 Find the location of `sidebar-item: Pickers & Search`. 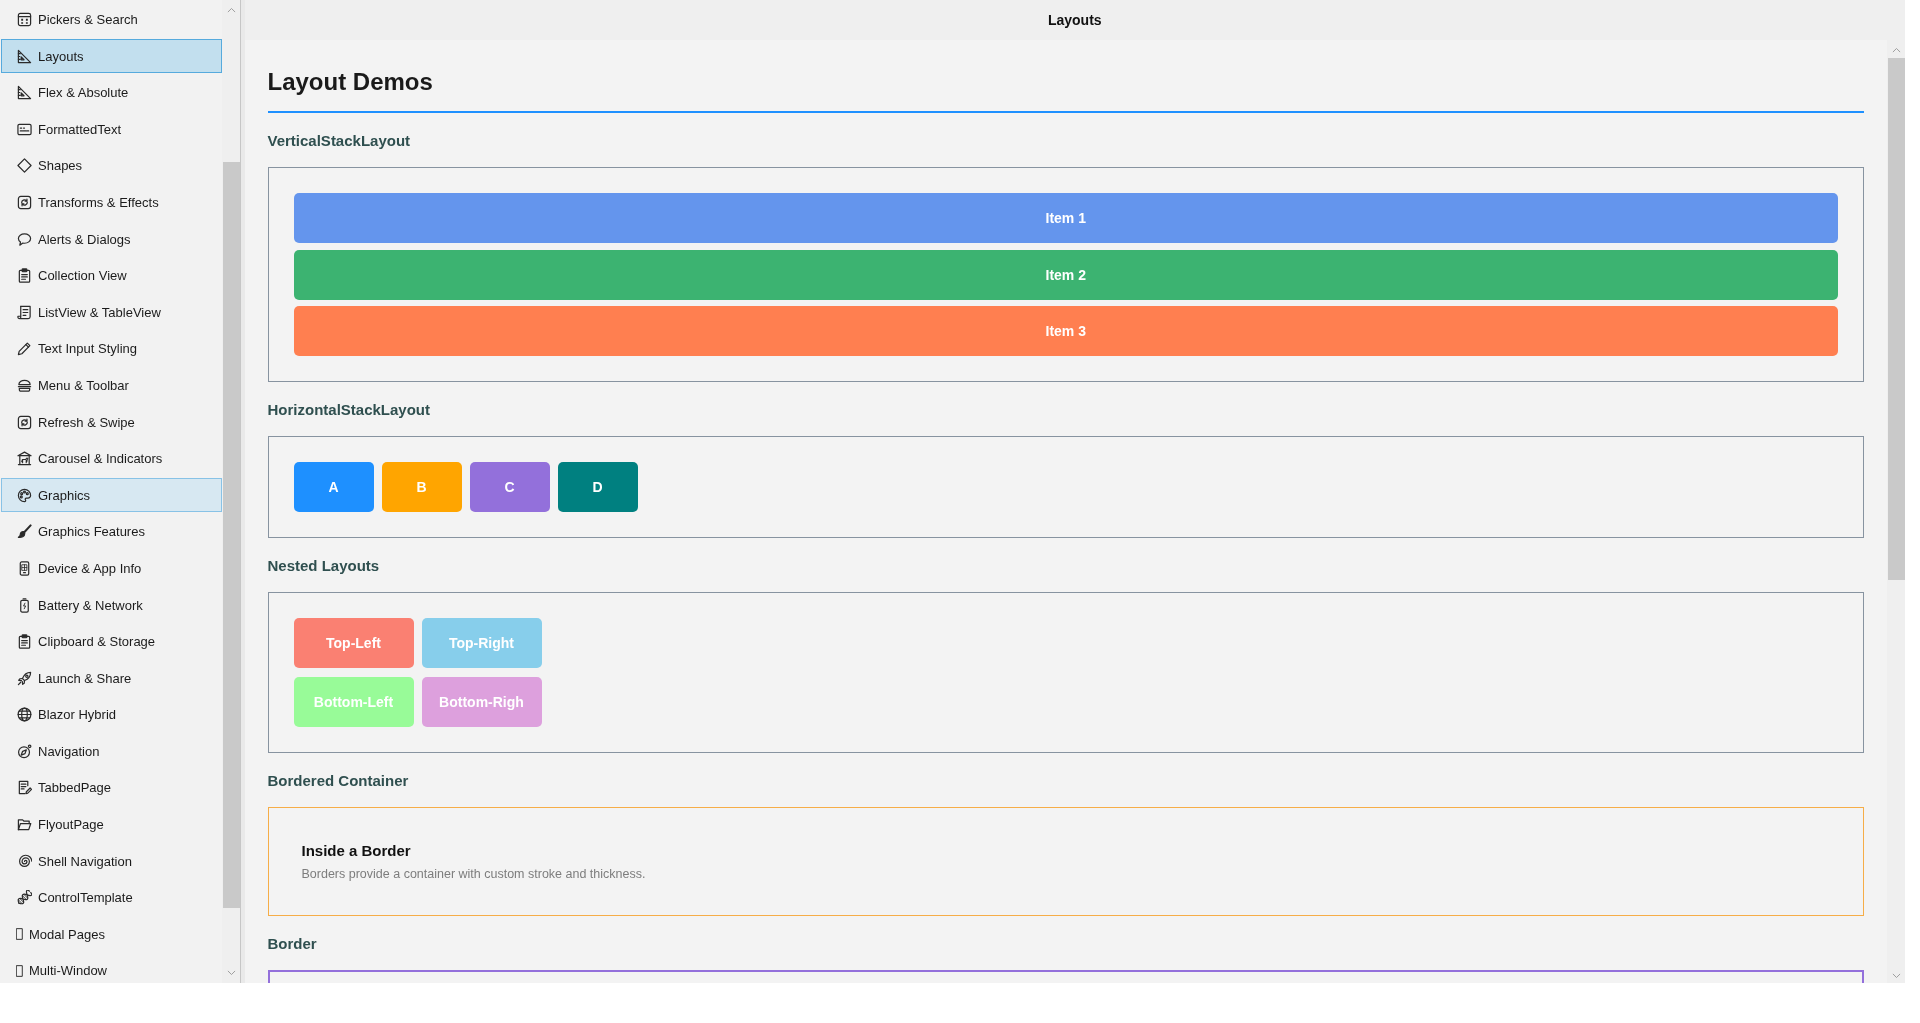

sidebar-item: Pickers & Search is located at coordinates (111, 19).